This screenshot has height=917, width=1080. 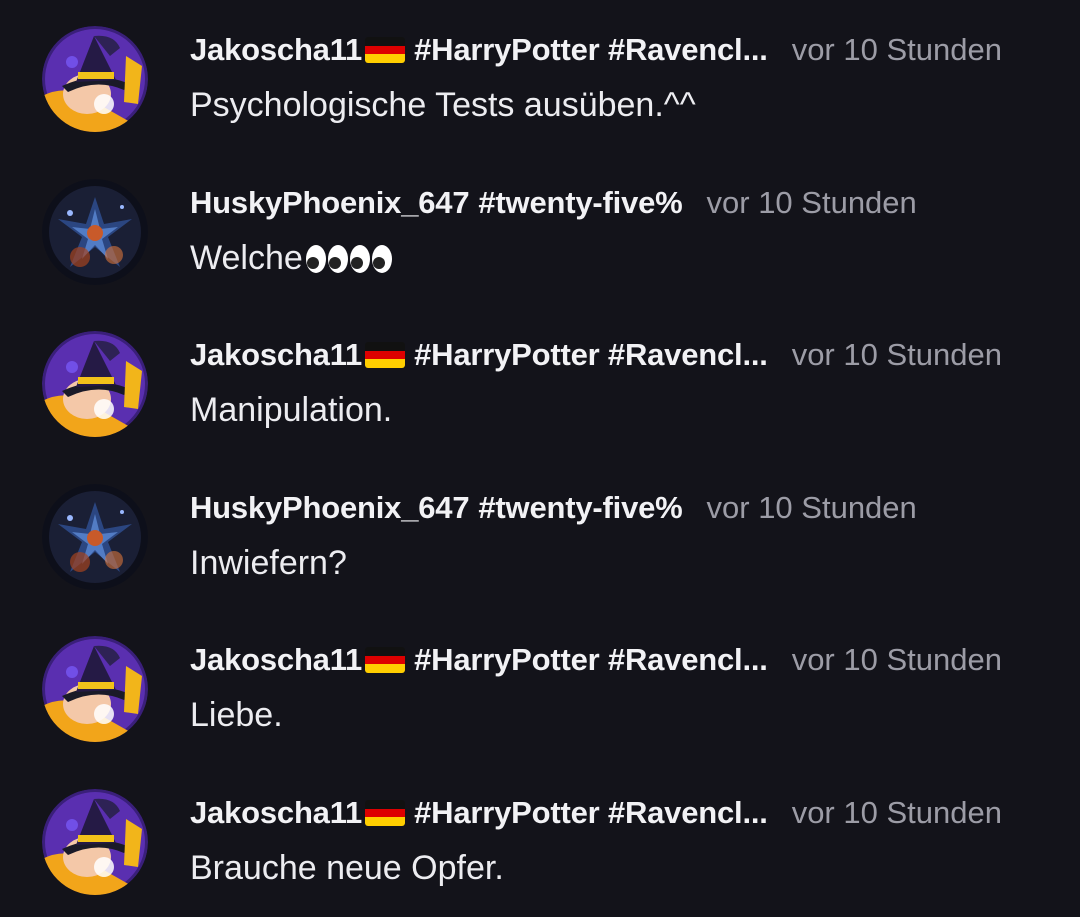 What do you see at coordinates (268, 563) in the screenshot?
I see `comment-text: Inwiefern?` at bounding box center [268, 563].